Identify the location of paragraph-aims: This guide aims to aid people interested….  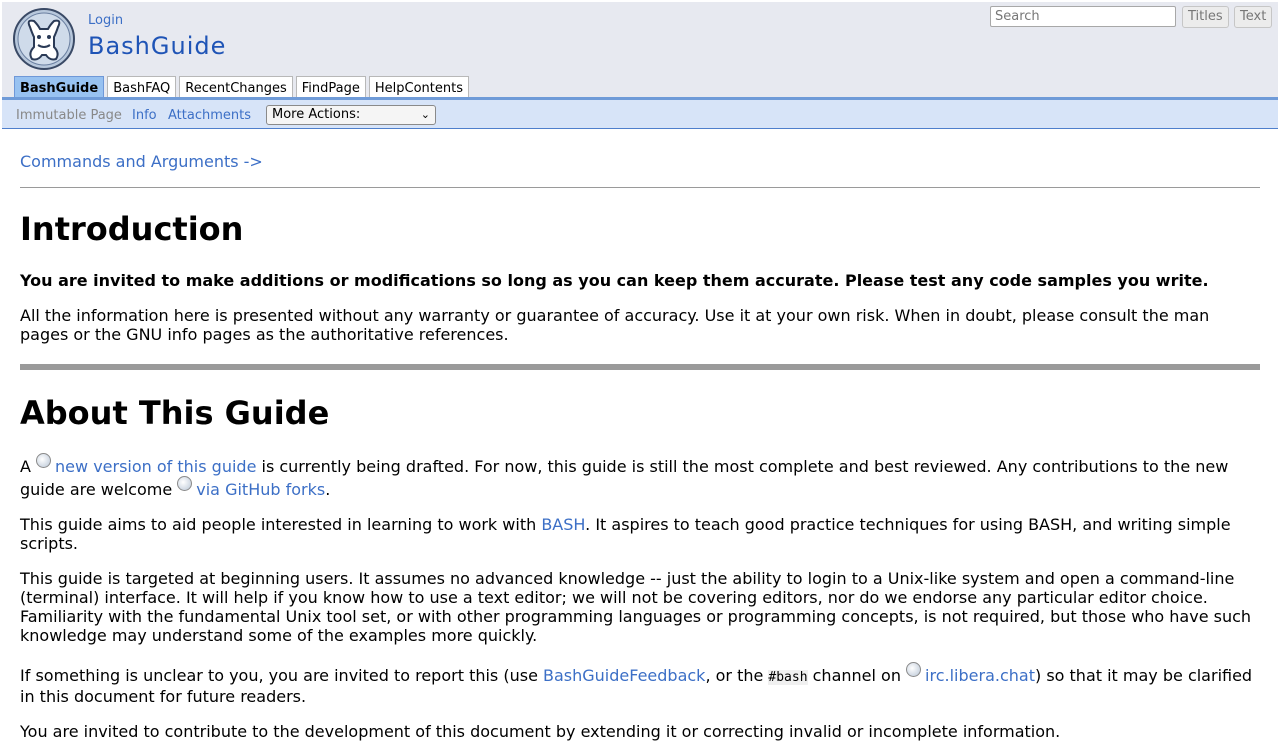
(640, 534).